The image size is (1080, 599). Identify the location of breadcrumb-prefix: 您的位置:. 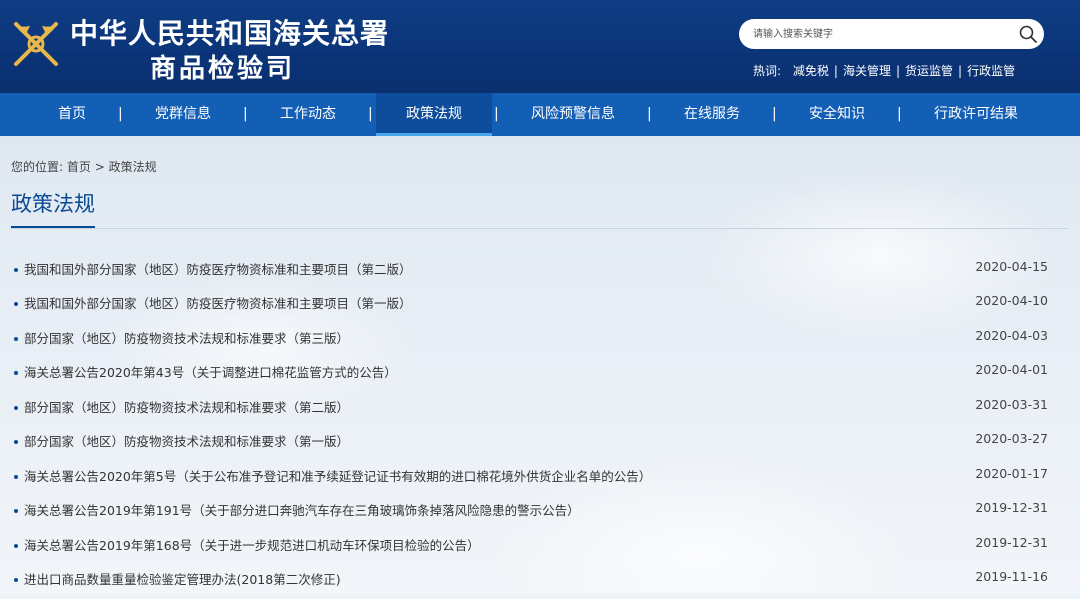
(37, 167).